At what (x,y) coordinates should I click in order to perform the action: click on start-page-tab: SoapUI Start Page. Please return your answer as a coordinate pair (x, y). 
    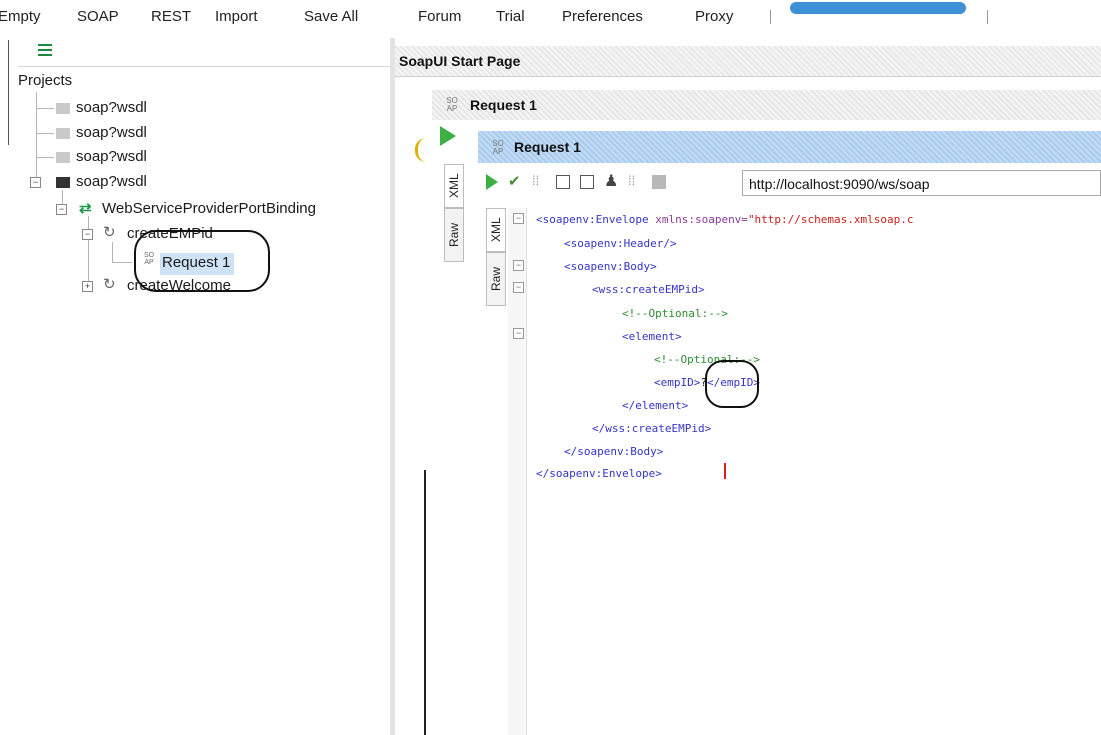
    Looking at the image, I should click on (748, 61).